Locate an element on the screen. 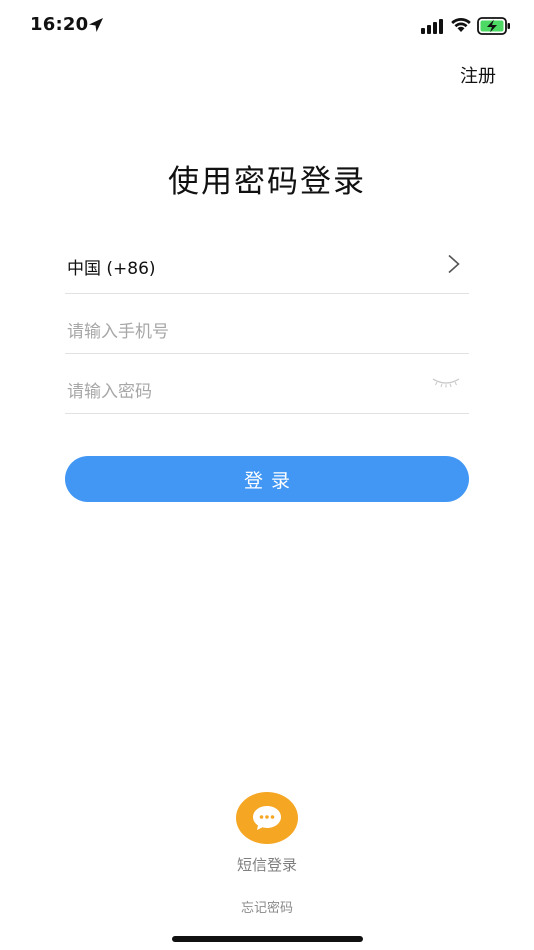  register-link: 注册 is located at coordinates (478, 75).